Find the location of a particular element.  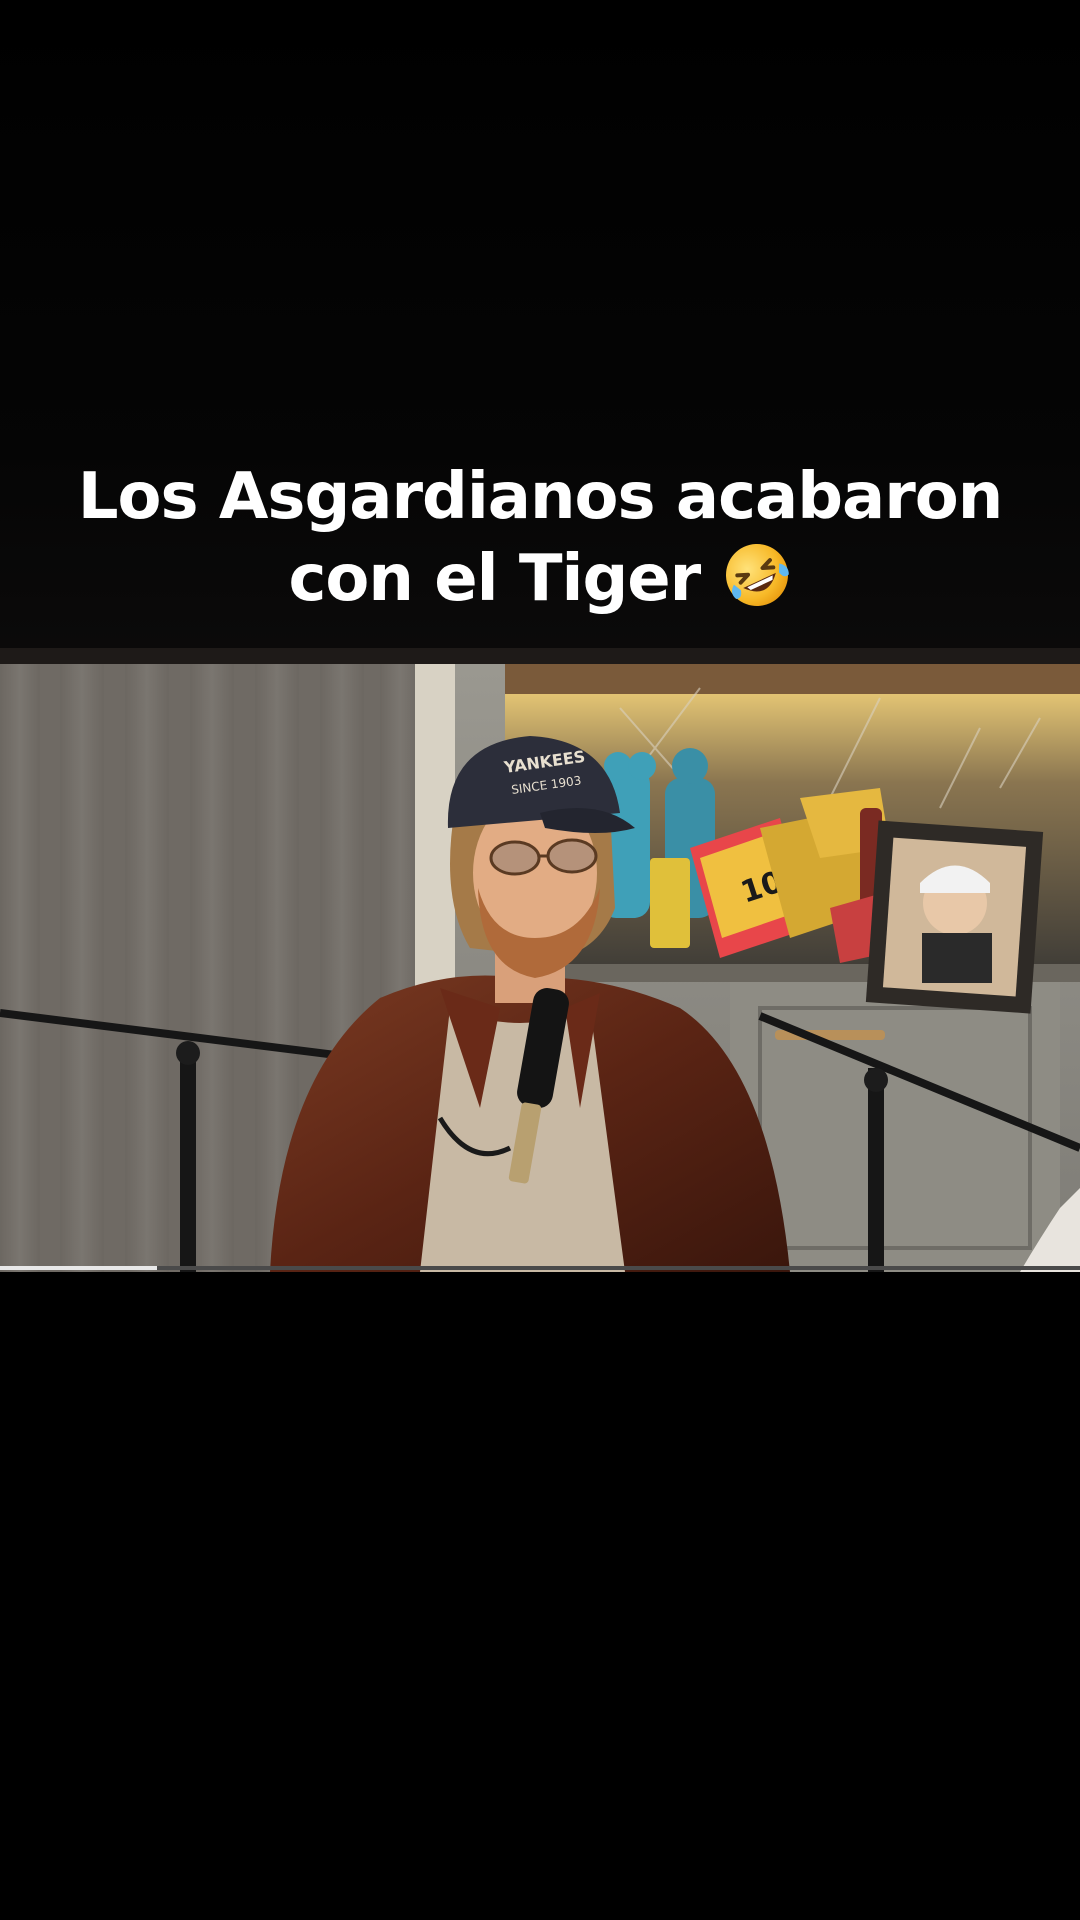

caption-line-2: con el Tiger is located at coordinates (540, 579).